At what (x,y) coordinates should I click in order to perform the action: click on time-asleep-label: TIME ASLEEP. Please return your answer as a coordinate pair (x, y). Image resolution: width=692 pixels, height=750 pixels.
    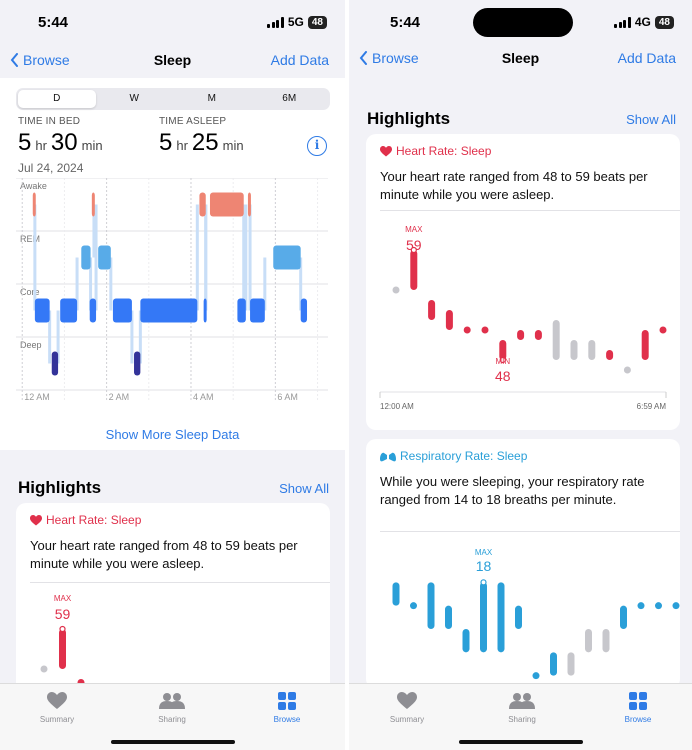
    Looking at the image, I should click on (193, 121).